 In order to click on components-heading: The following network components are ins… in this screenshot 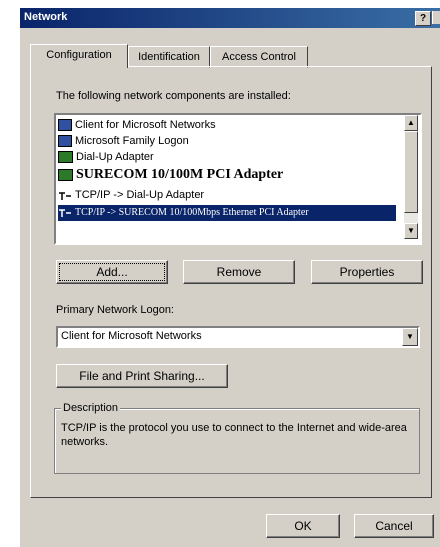, I will do `click(173, 96)`.